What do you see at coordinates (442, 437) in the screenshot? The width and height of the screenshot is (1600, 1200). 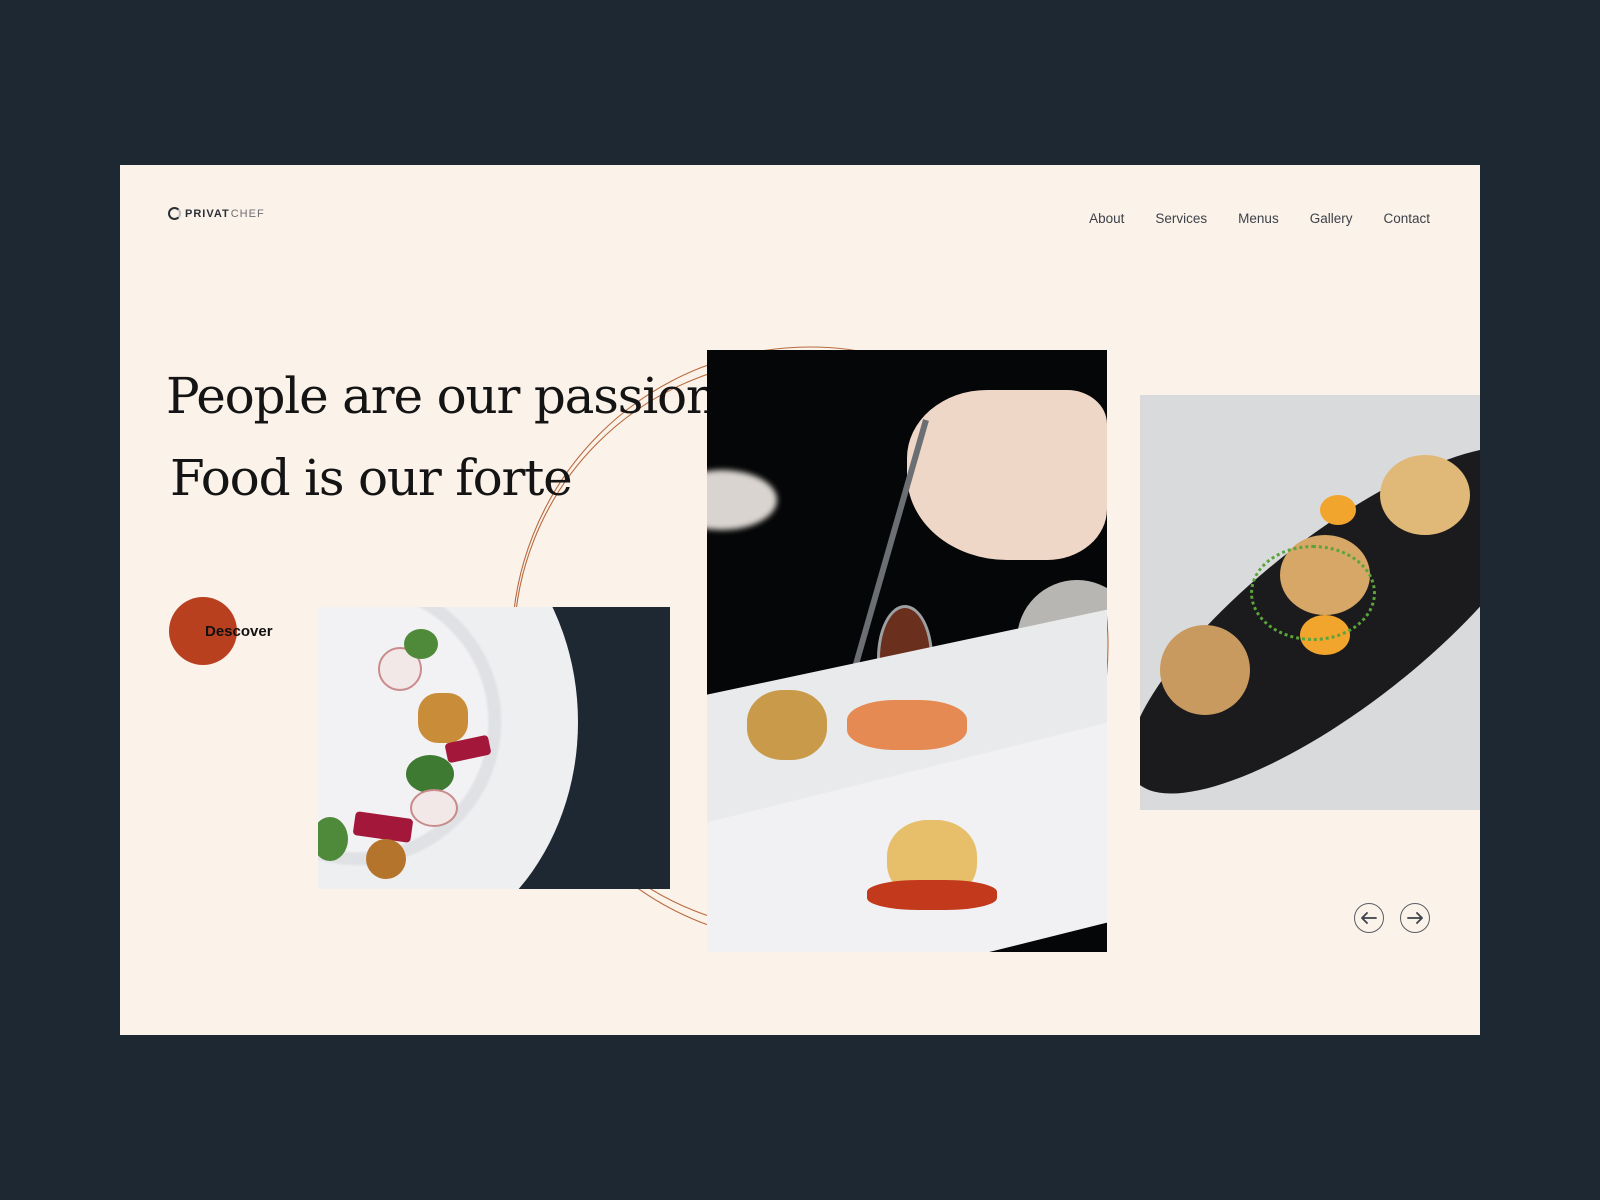 I see `hero-headline: People are our passion Food is our forte` at bounding box center [442, 437].